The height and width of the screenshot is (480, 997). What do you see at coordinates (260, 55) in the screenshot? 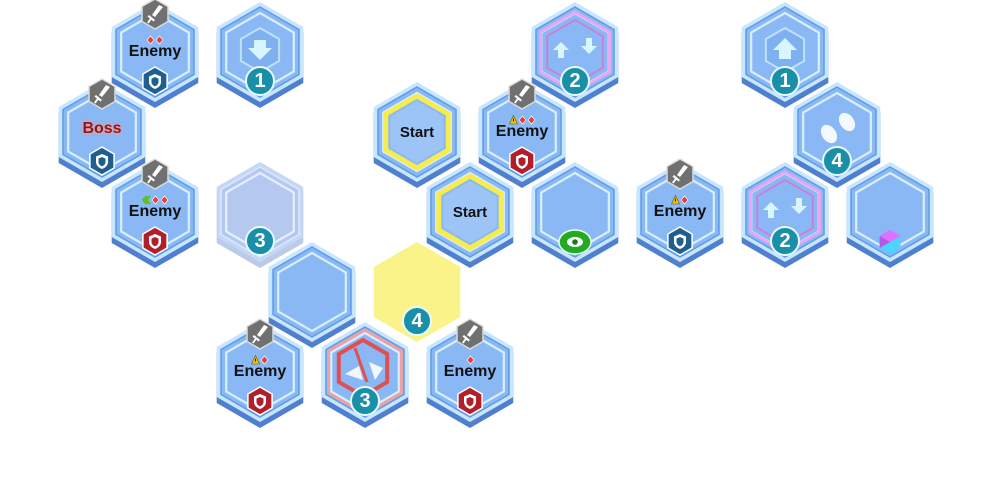
I see `hex-tile-arrow-down: 1` at bounding box center [260, 55].